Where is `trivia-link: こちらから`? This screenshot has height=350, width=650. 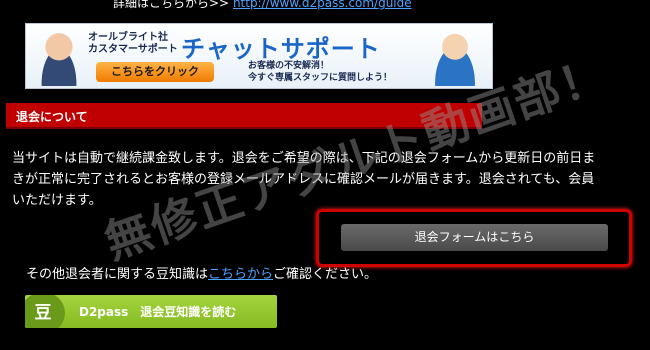
trivia-link: こちらから is located at coordinates (240, 274).